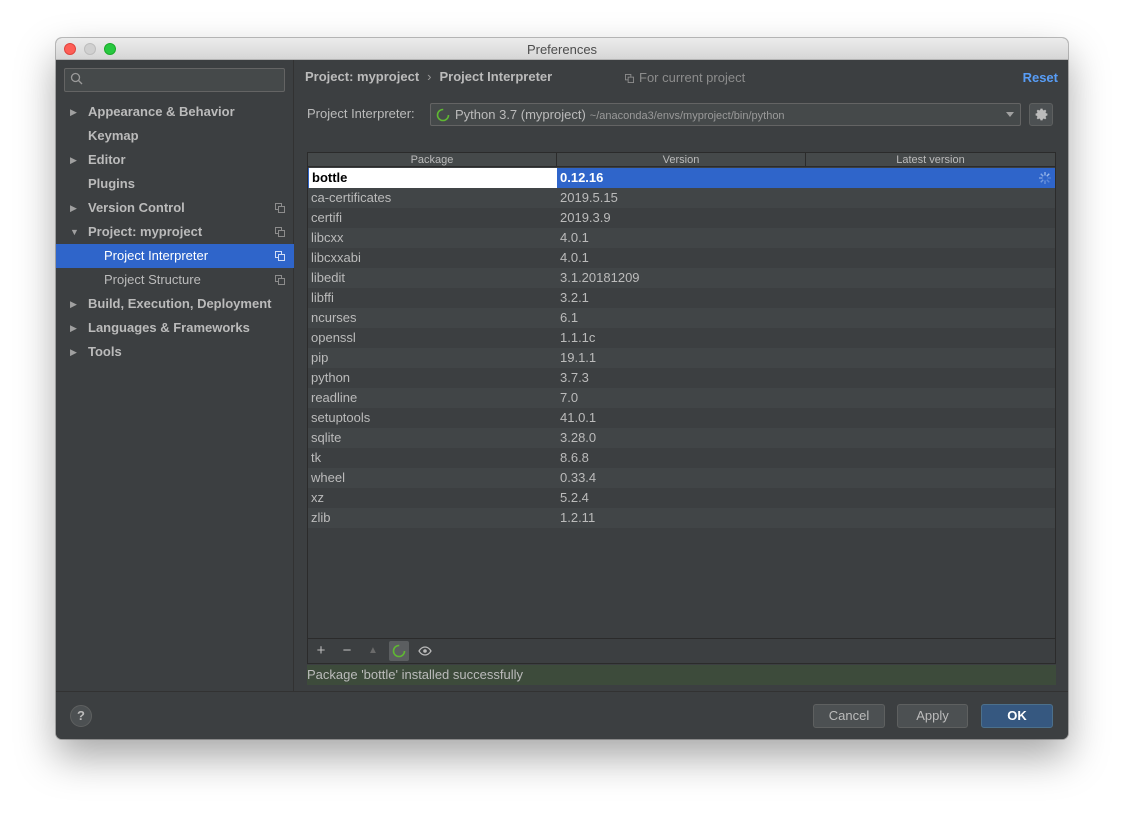 The height and width of the screenshot is (813, 1124). Describe the element at coordinates (681, 458) in the screenshot. I see `table-row: tk 8.6.8` at that location.